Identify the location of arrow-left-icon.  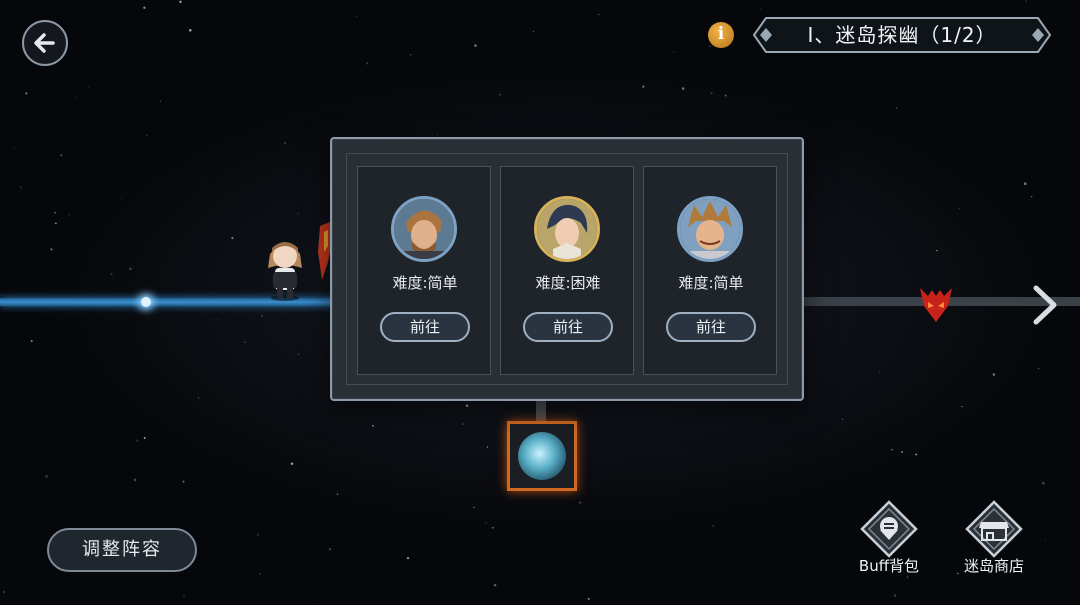
(44, 43).